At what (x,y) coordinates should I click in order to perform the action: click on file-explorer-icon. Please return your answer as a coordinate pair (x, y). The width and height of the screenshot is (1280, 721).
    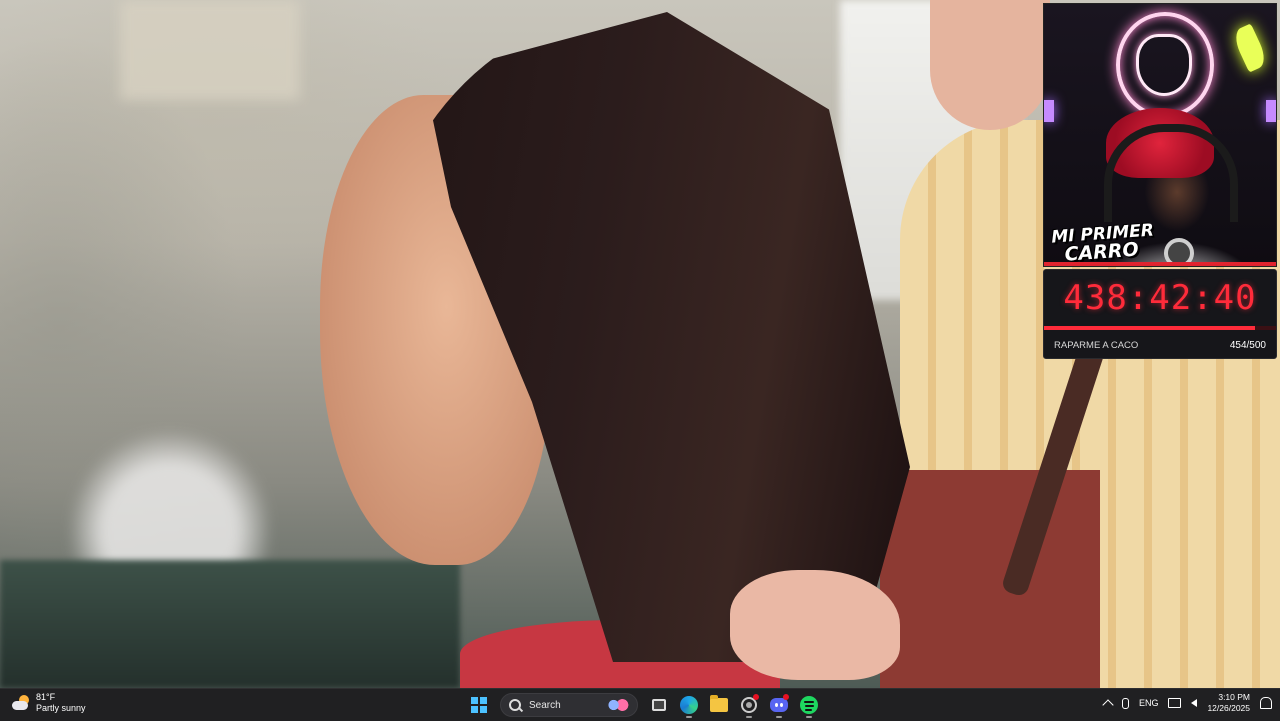
    Looking at the image, I should click on (719, 703).